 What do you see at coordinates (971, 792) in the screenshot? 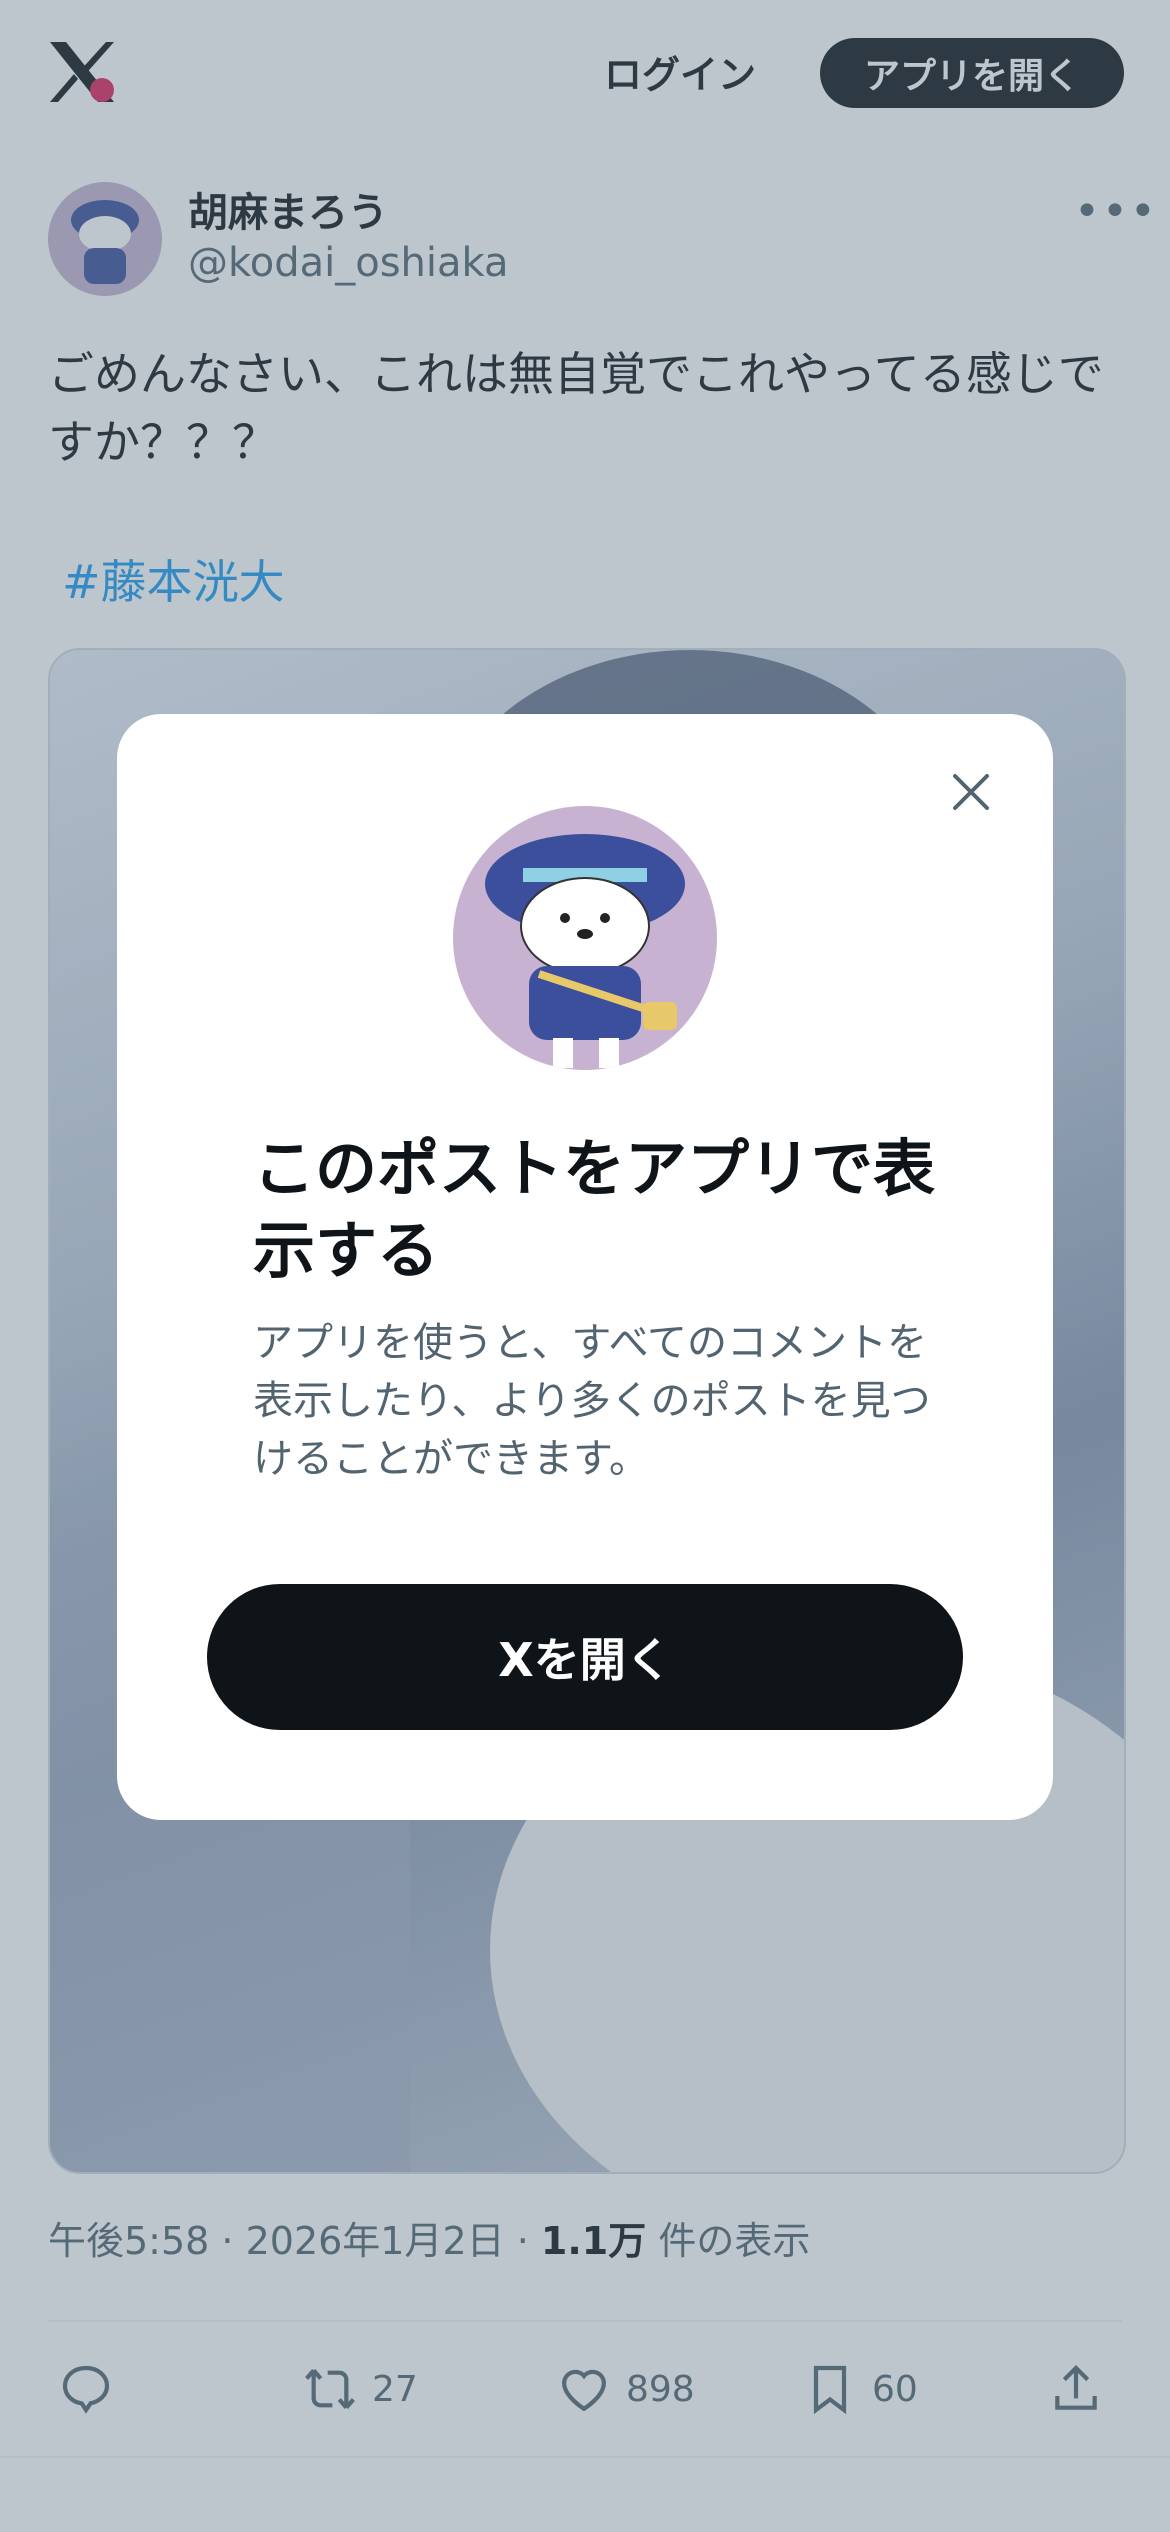
I see `close-icon` at bounding box center [971, 792].